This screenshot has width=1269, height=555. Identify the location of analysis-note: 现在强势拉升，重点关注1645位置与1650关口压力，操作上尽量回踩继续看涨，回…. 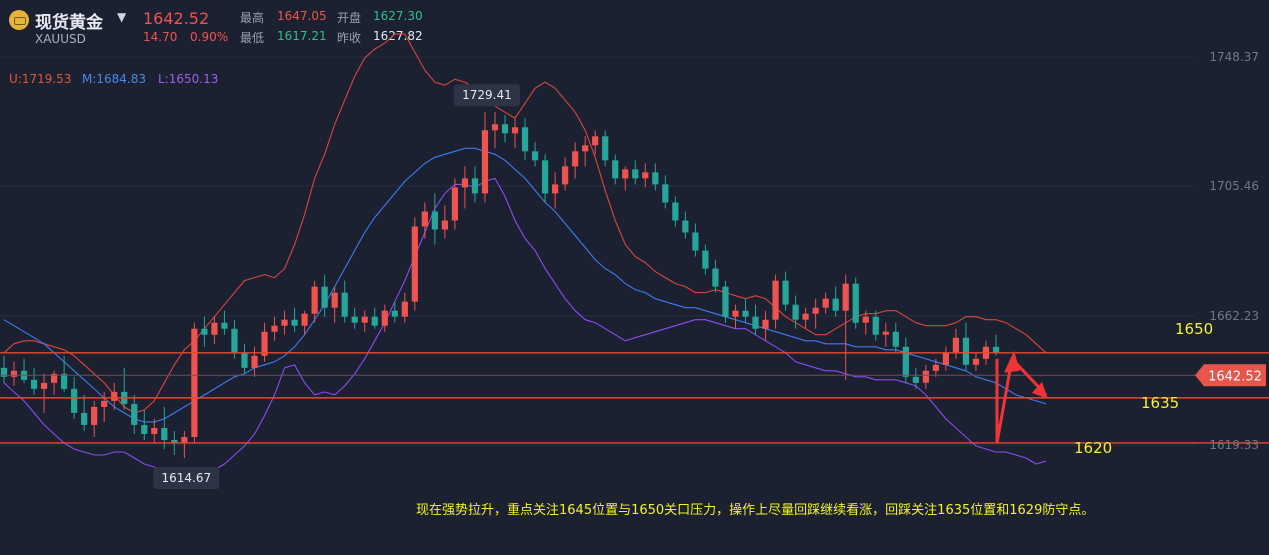
(755, 510).